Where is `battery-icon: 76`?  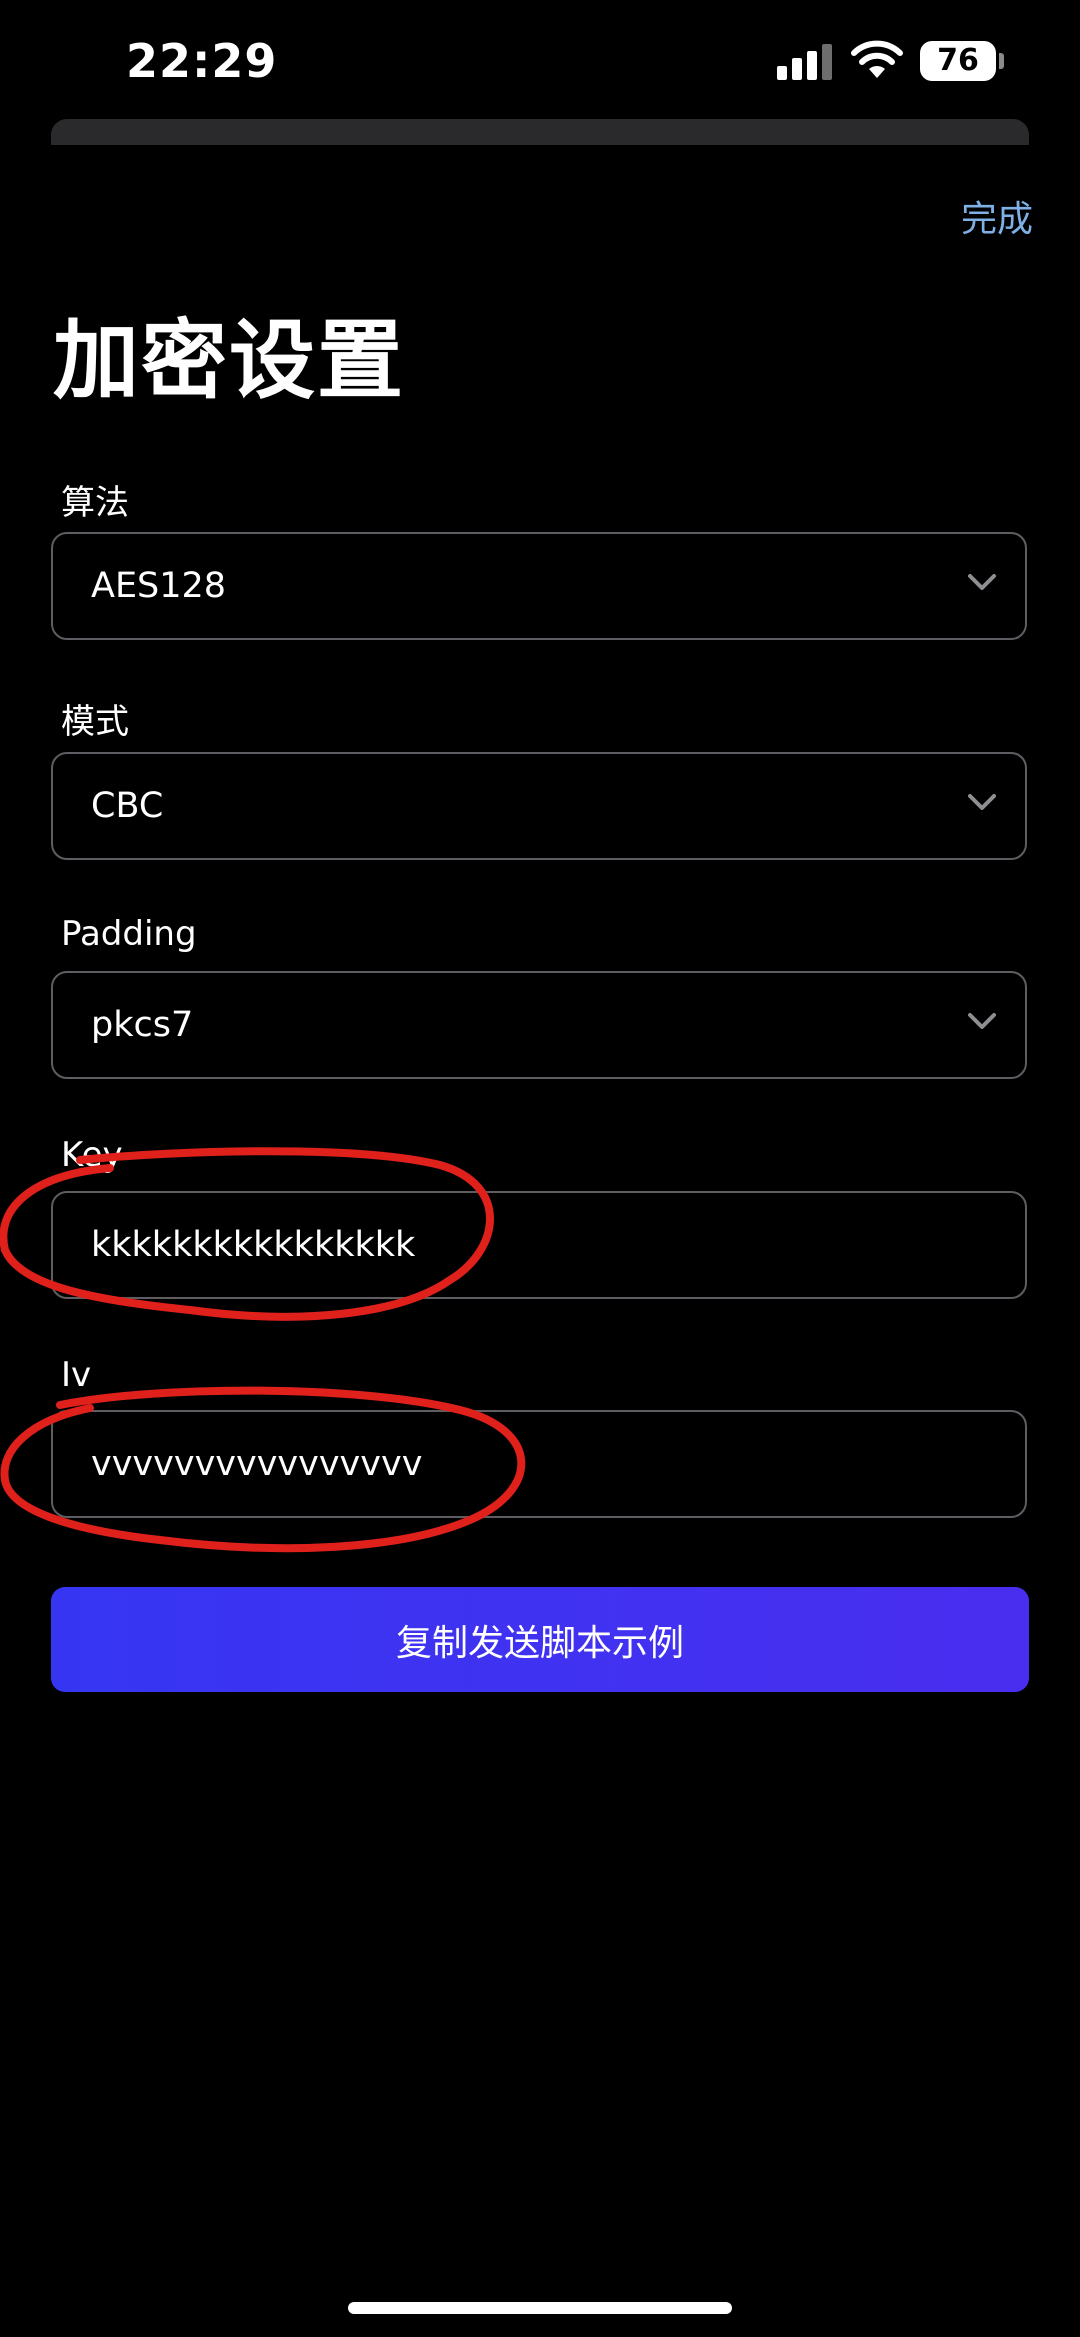 battery-icon: 76 is located at coordinates (958, 61).